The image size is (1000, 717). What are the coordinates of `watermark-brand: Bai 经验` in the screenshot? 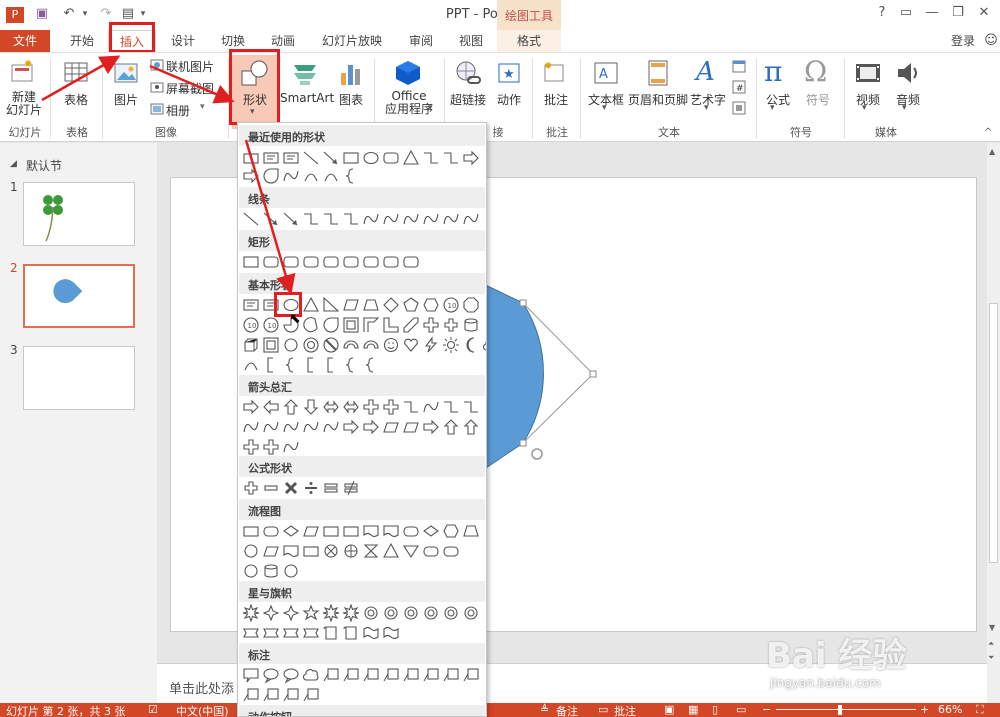 It's located at (836, 656).